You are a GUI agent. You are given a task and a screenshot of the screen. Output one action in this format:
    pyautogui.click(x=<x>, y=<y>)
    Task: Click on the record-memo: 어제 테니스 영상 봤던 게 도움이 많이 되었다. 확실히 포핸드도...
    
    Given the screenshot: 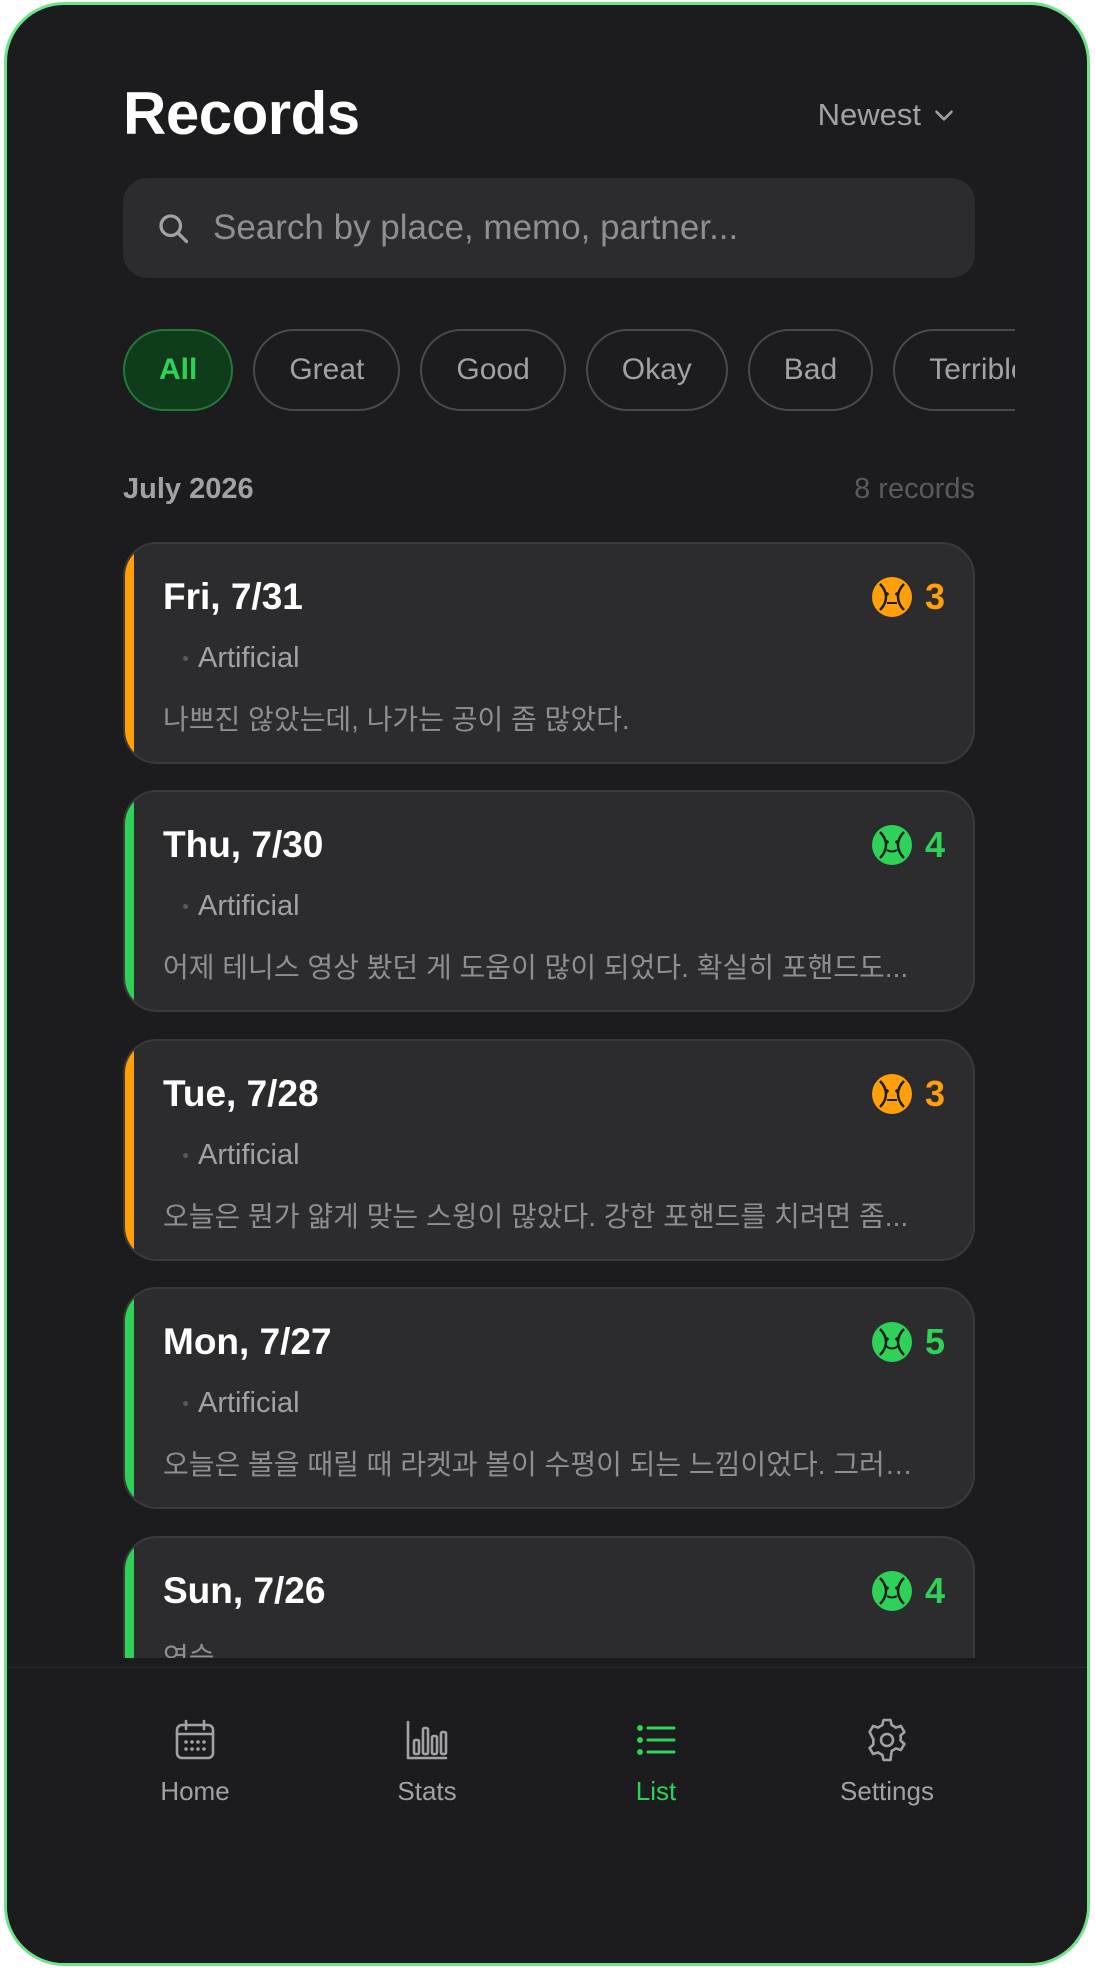 What is the action you would take?
    pyautogui.click(x=536, y=967)
    